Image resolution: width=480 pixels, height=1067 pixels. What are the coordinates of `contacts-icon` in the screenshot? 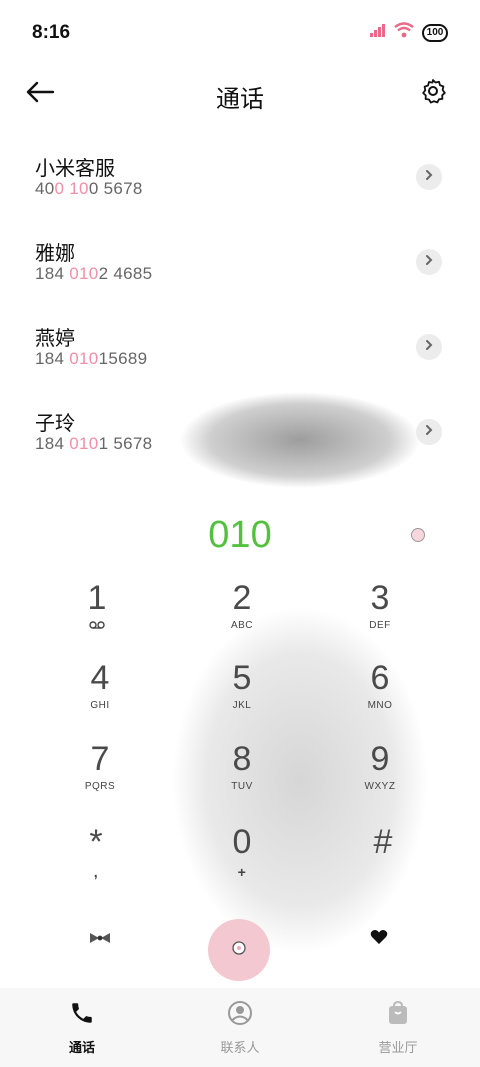 It's located at (240, 1015).